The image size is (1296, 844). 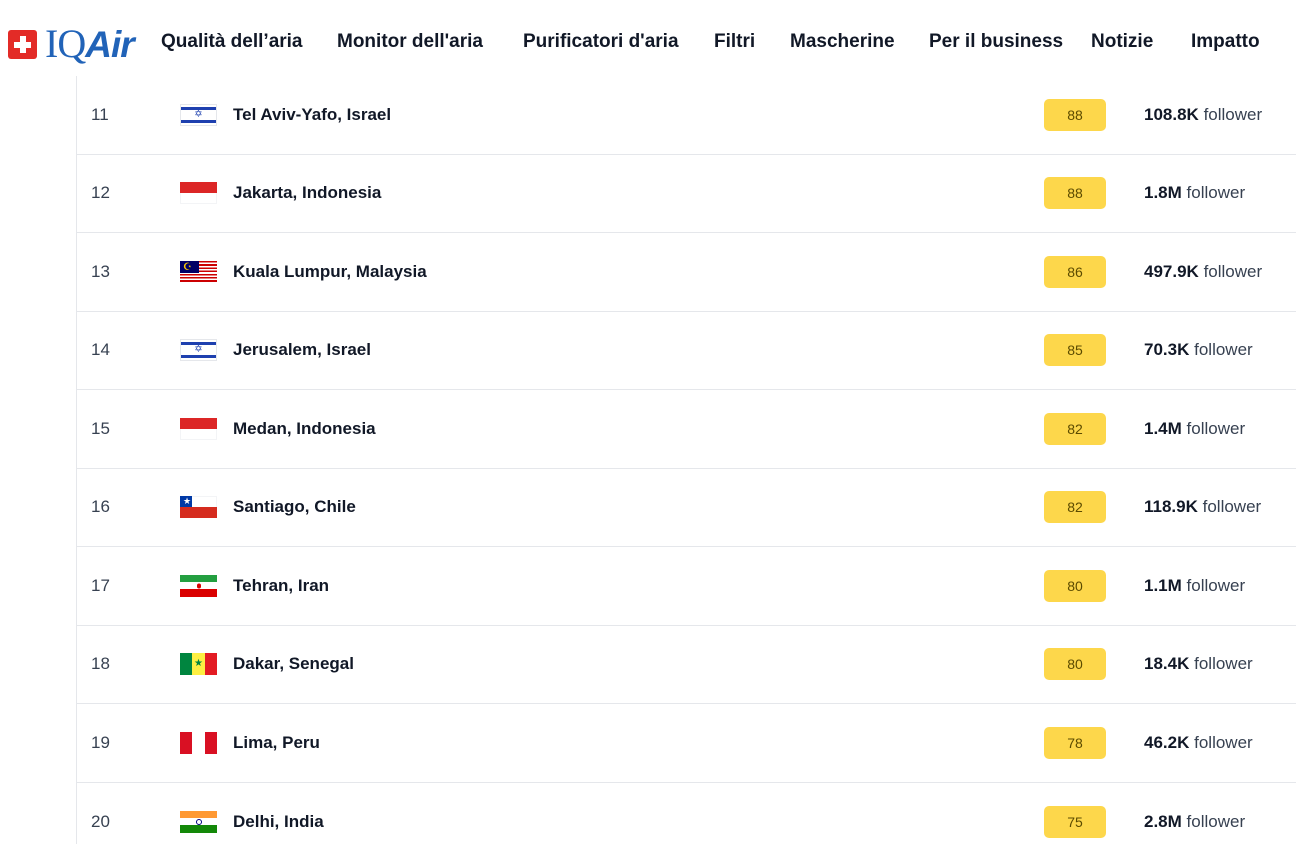 I want to click on follower-count: 1.1M follower, so click(x=1195, y=585).